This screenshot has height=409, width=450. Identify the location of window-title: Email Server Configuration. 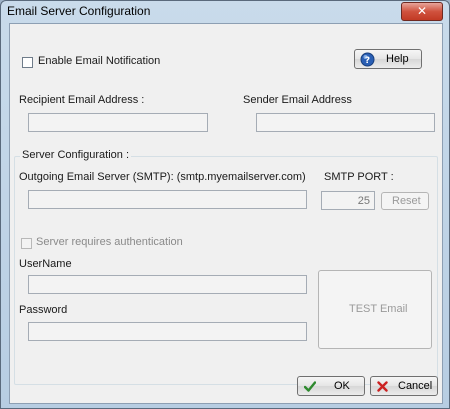
(79, 11).